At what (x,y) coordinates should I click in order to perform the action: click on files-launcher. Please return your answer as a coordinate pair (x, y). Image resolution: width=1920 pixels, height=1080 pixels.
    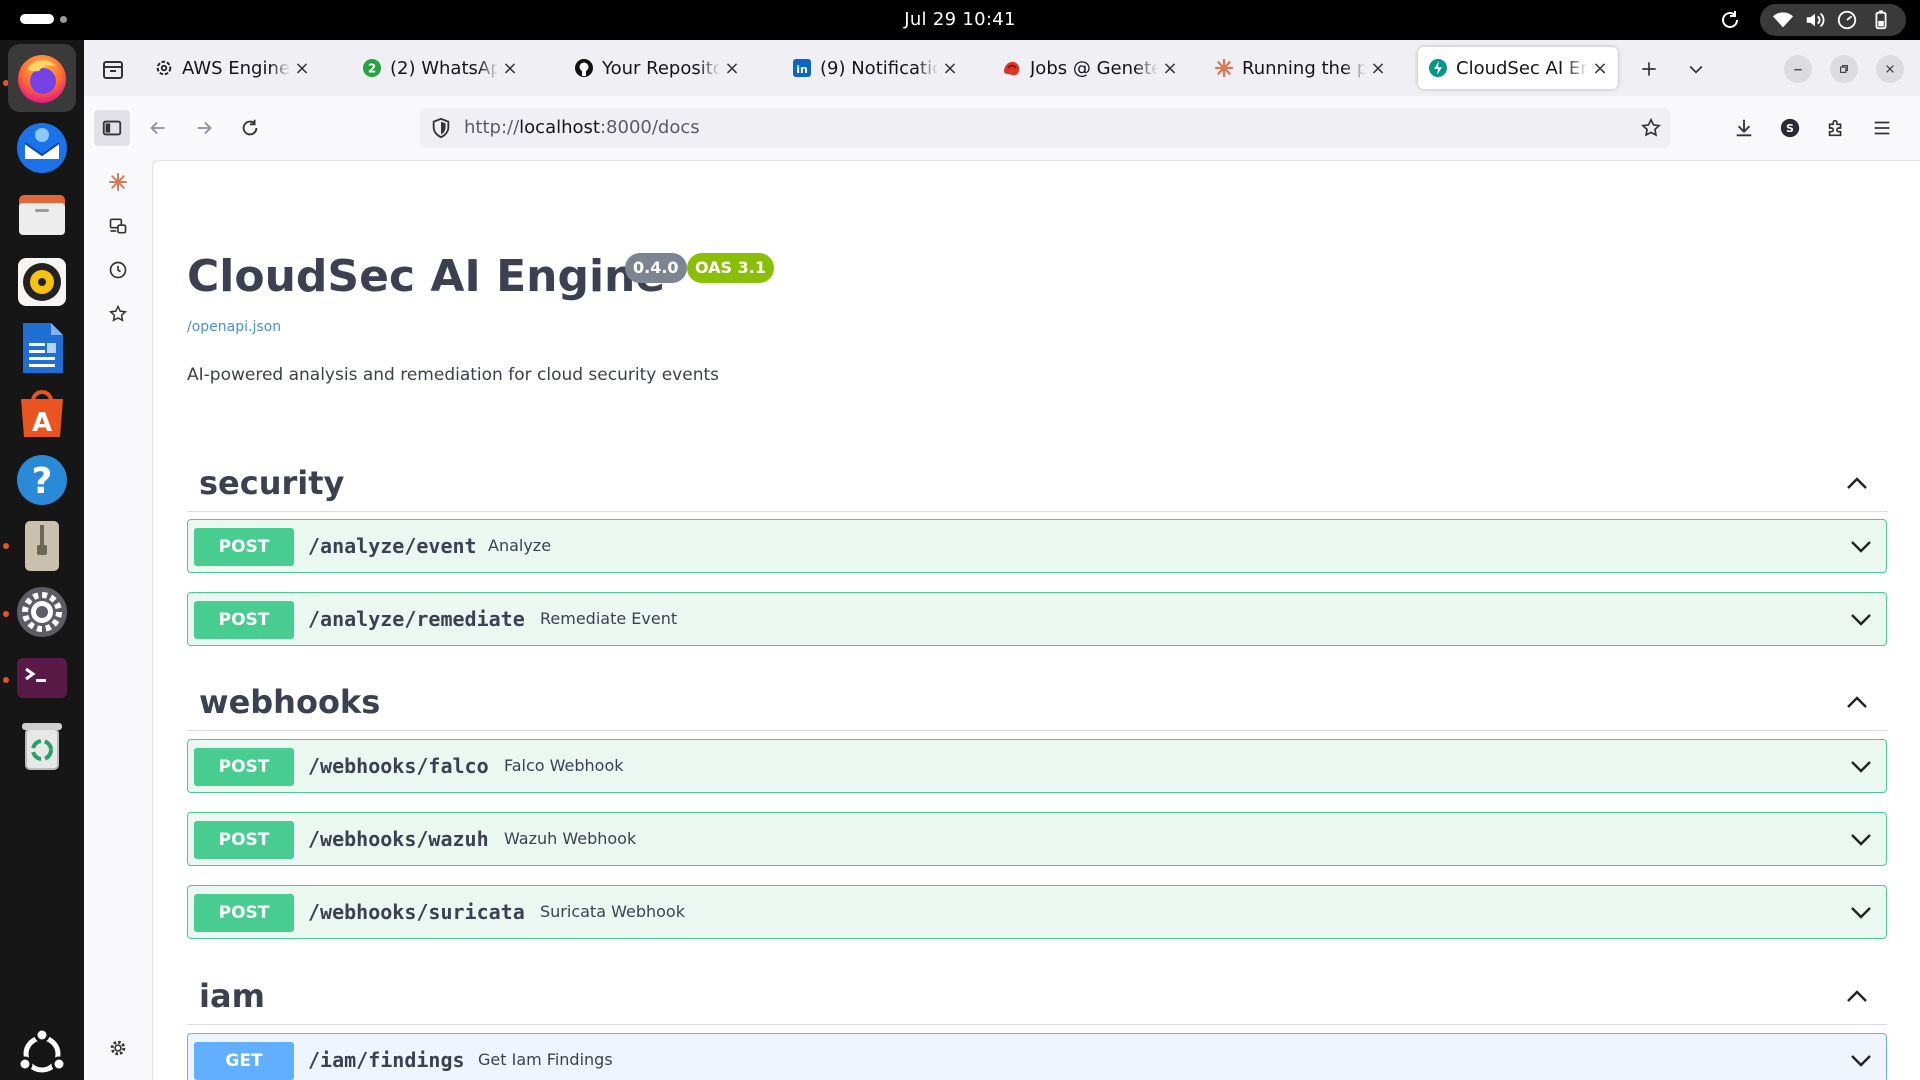
    Looking at the image, I should click on (42, 214).